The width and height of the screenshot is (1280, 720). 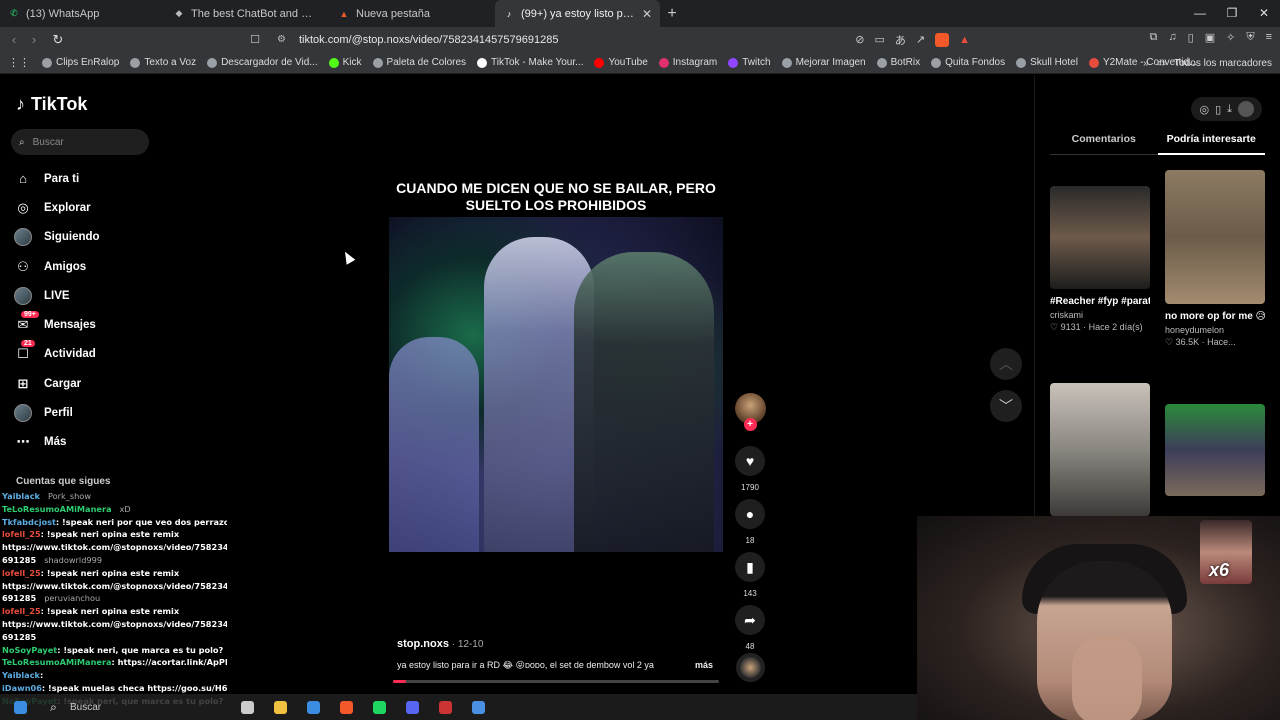 What do you see at coordinates (1047, 62) in the screenshot?
I see `bookmark-item: Skull Hotel` at bounding box center [1047, 62].